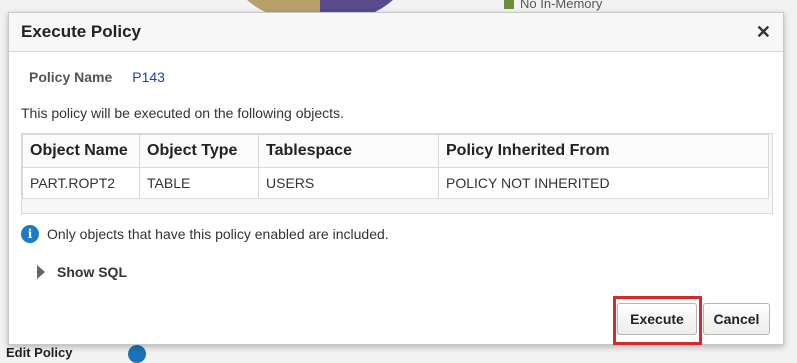 Image resolution: width=797 pixels, height=363 pixels. Describe the element at coordinates (30, 234) in the screenshot. I see `info-icon: i` at that location.